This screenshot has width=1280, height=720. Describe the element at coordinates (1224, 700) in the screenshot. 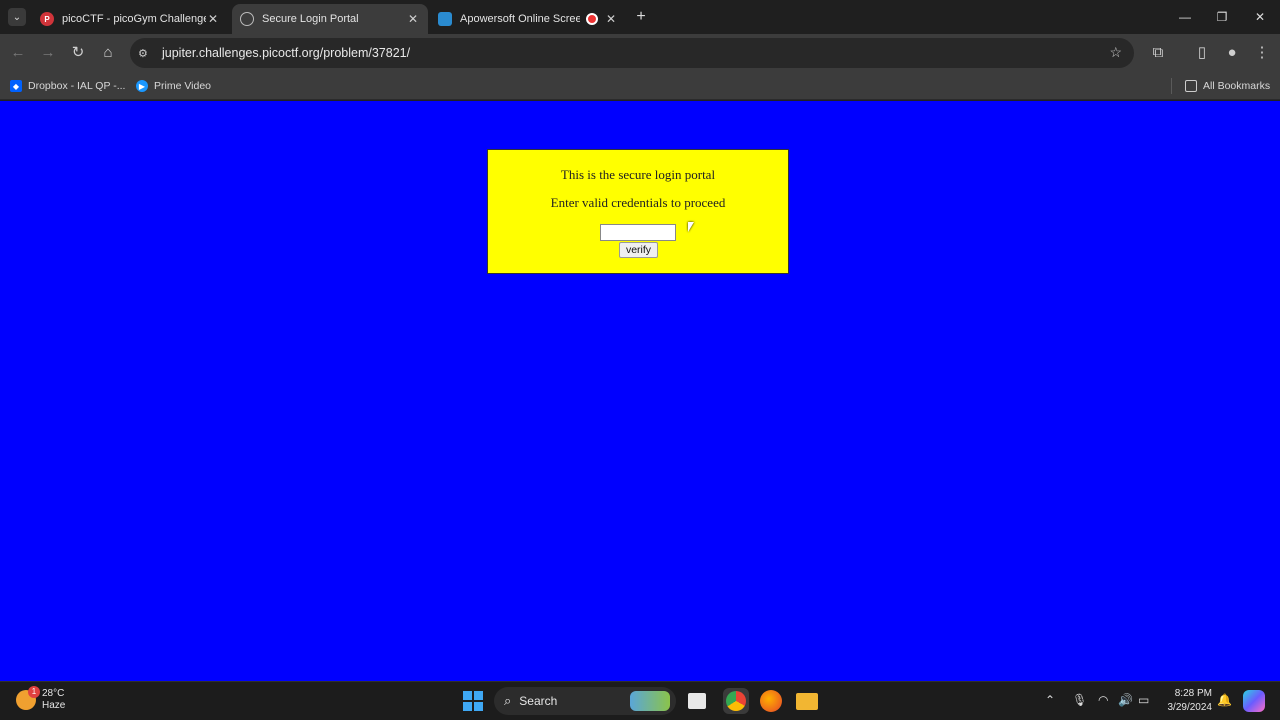

I see `notification-bell-icon: 🔔` at that location.